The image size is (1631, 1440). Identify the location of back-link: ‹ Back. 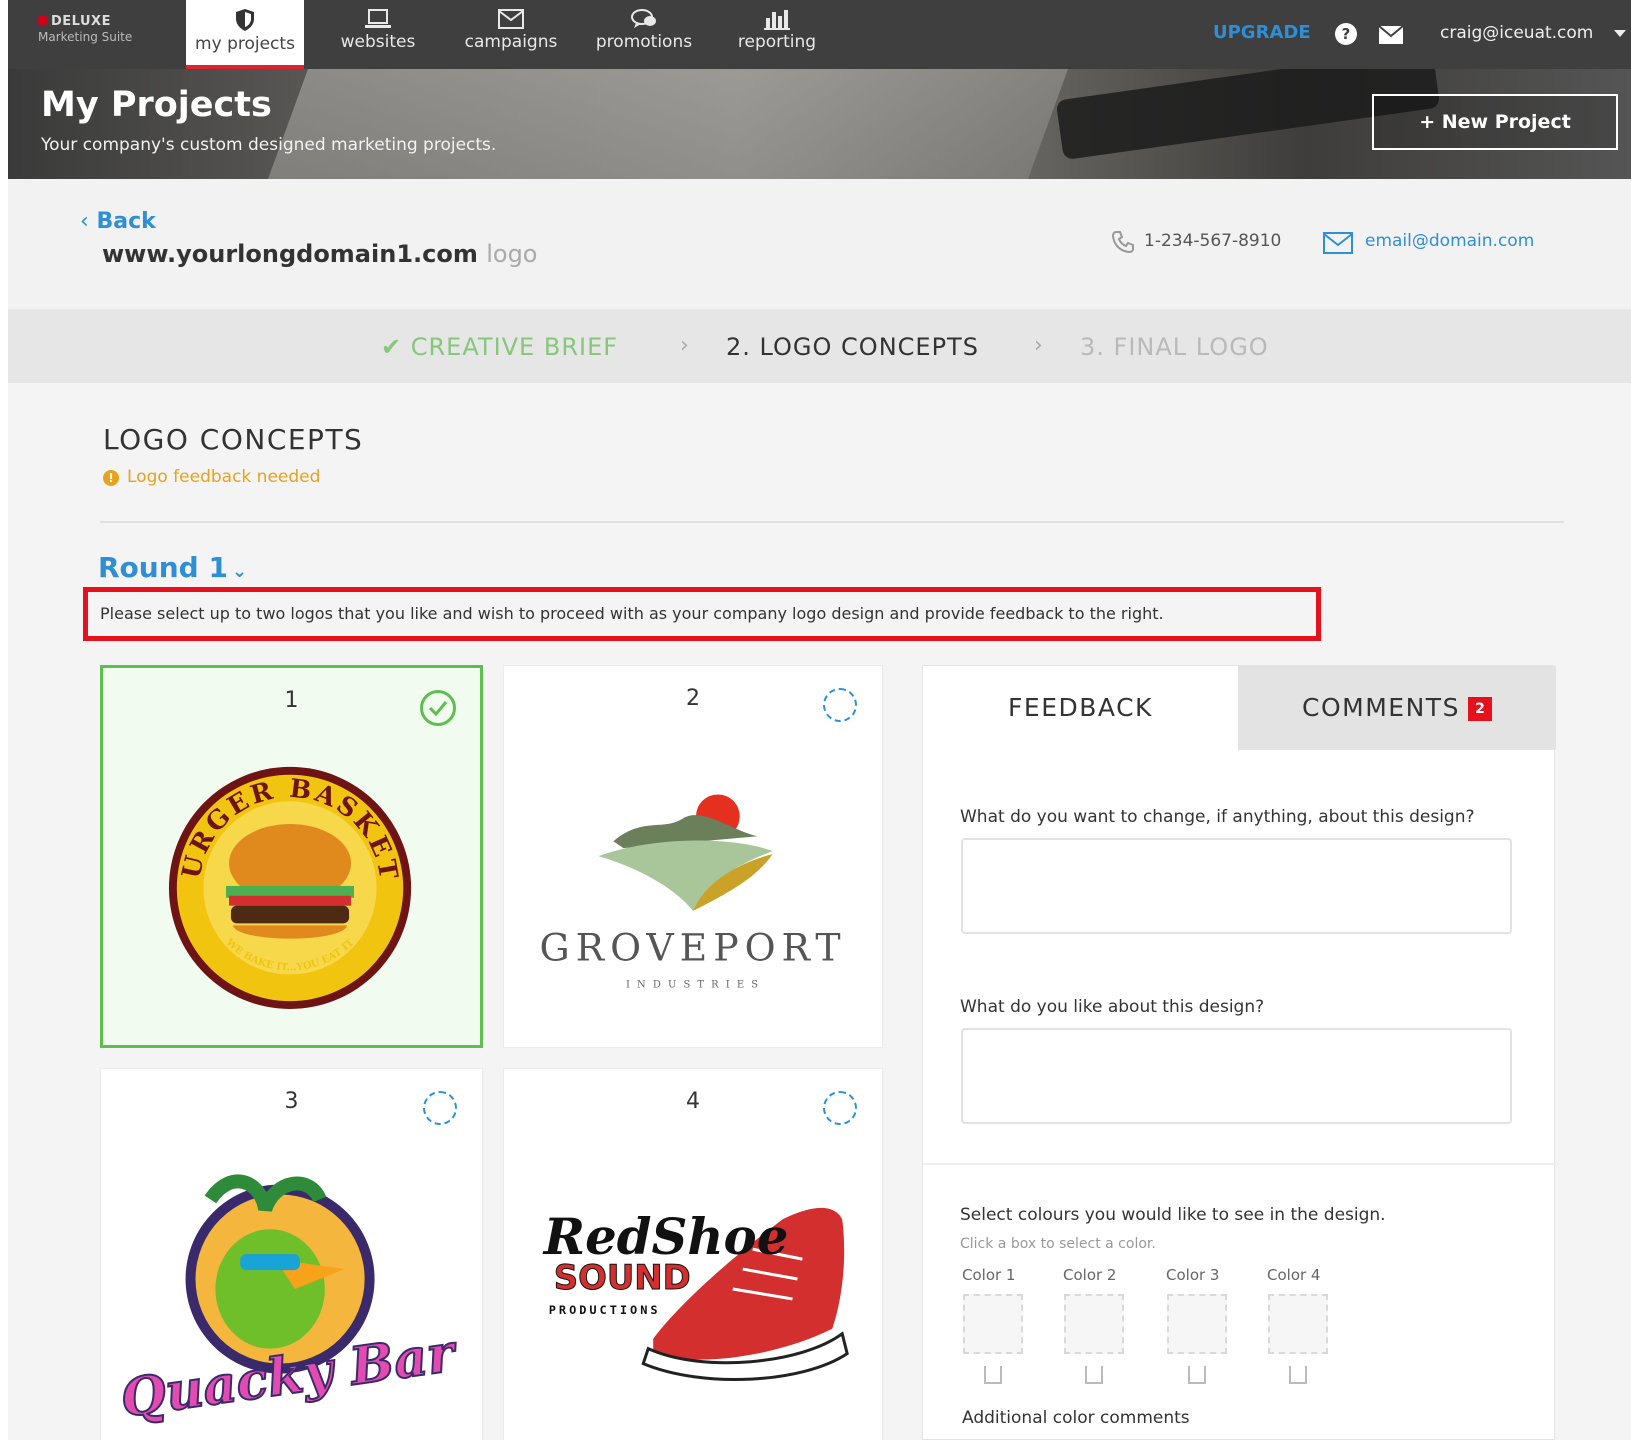
(118, 221).